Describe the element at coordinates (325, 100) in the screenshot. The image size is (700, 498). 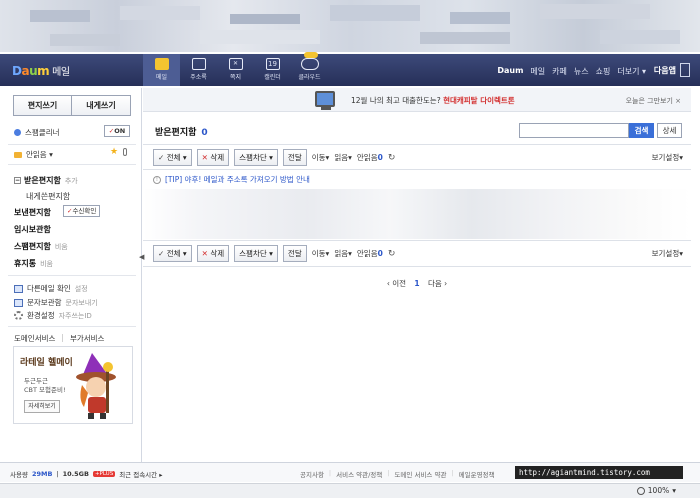
I see `tv-icon` at that location.